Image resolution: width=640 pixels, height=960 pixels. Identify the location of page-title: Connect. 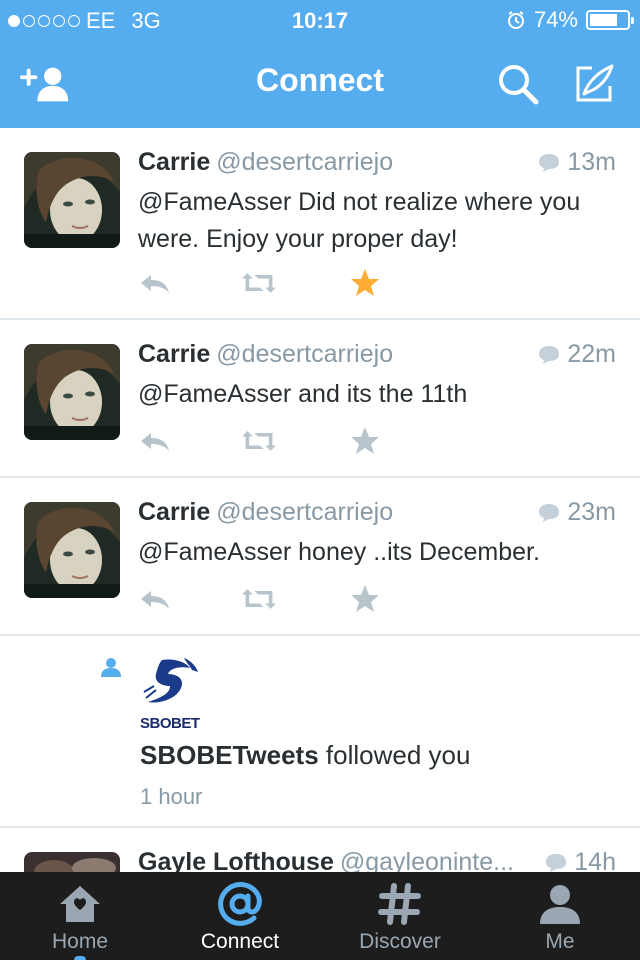
(320, 80).